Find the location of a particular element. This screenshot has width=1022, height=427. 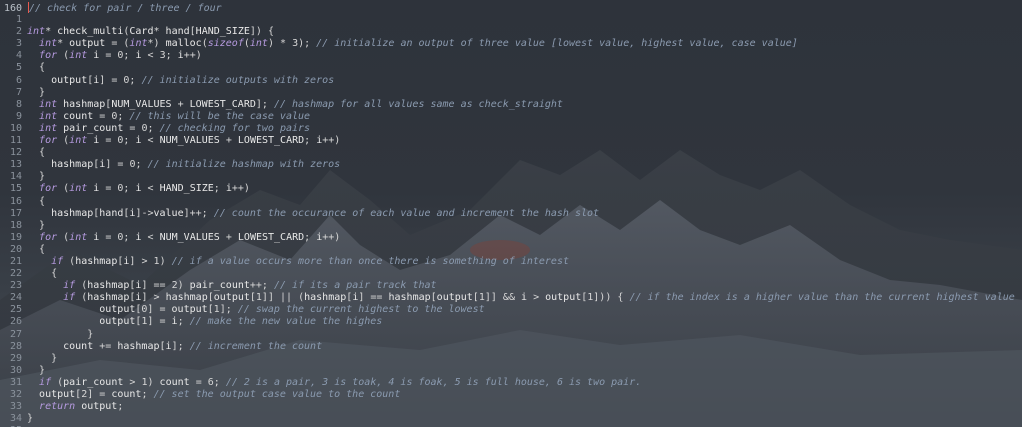

code-line: 4 for (int i = 0; i < 3; i++) is located at coordinates (511, 56).